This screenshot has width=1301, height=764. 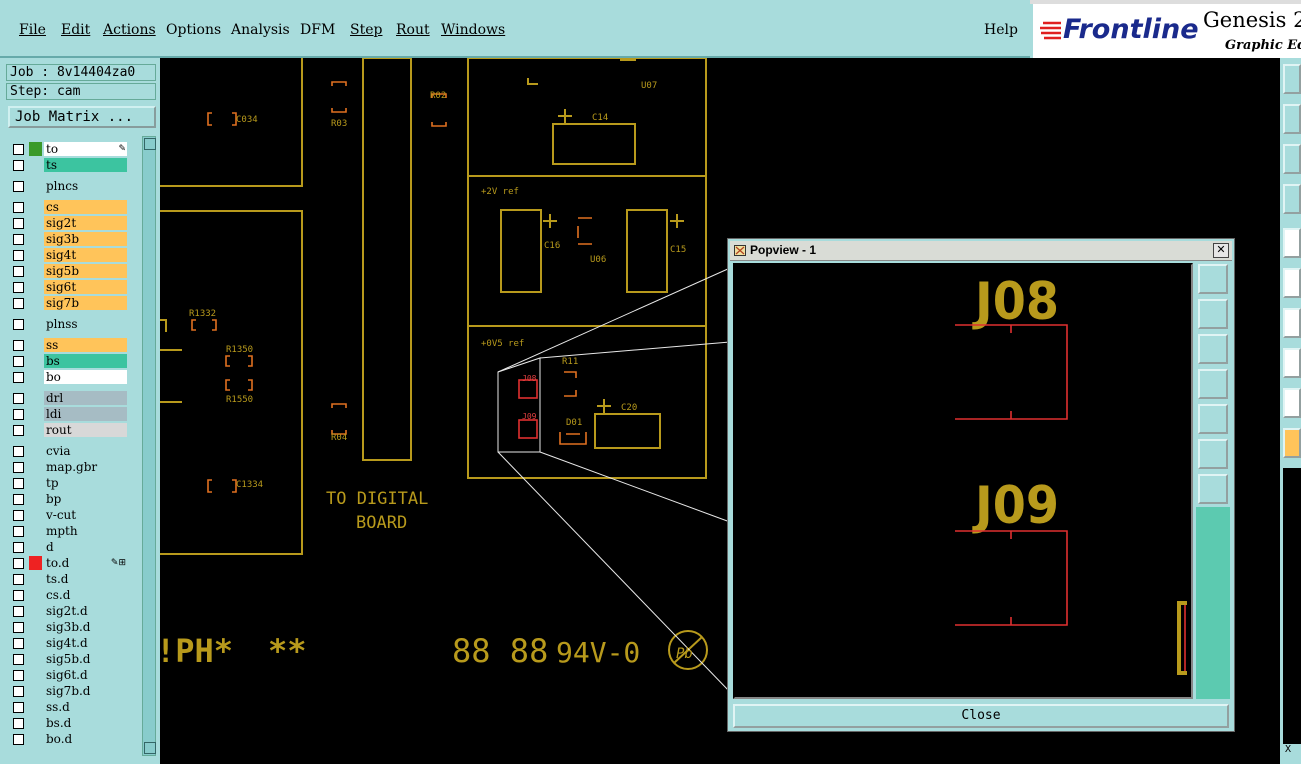 What do you see at coordinates (85, 547) in the screenshot?
I see `layer-name: d` at bounding box center [85, 547].